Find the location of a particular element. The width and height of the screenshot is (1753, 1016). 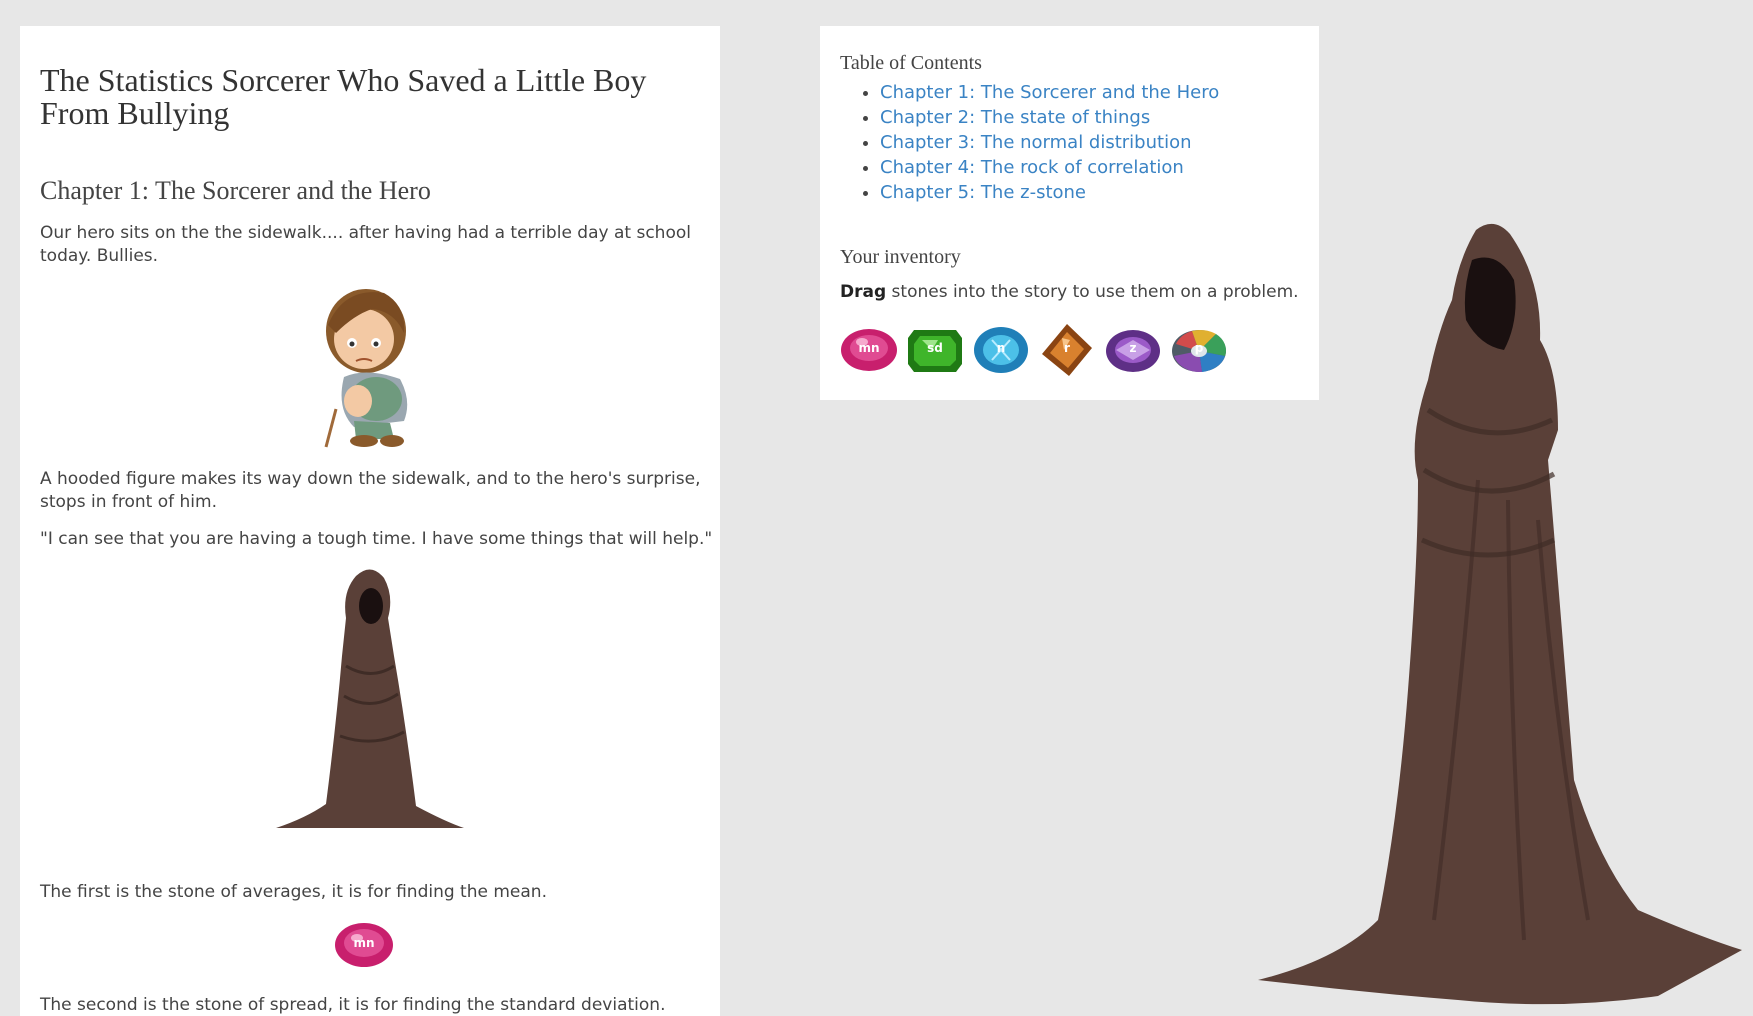

toc-link-chapter-3: Chapter 3: The normal distribution is located at coordinates (1036, 142).